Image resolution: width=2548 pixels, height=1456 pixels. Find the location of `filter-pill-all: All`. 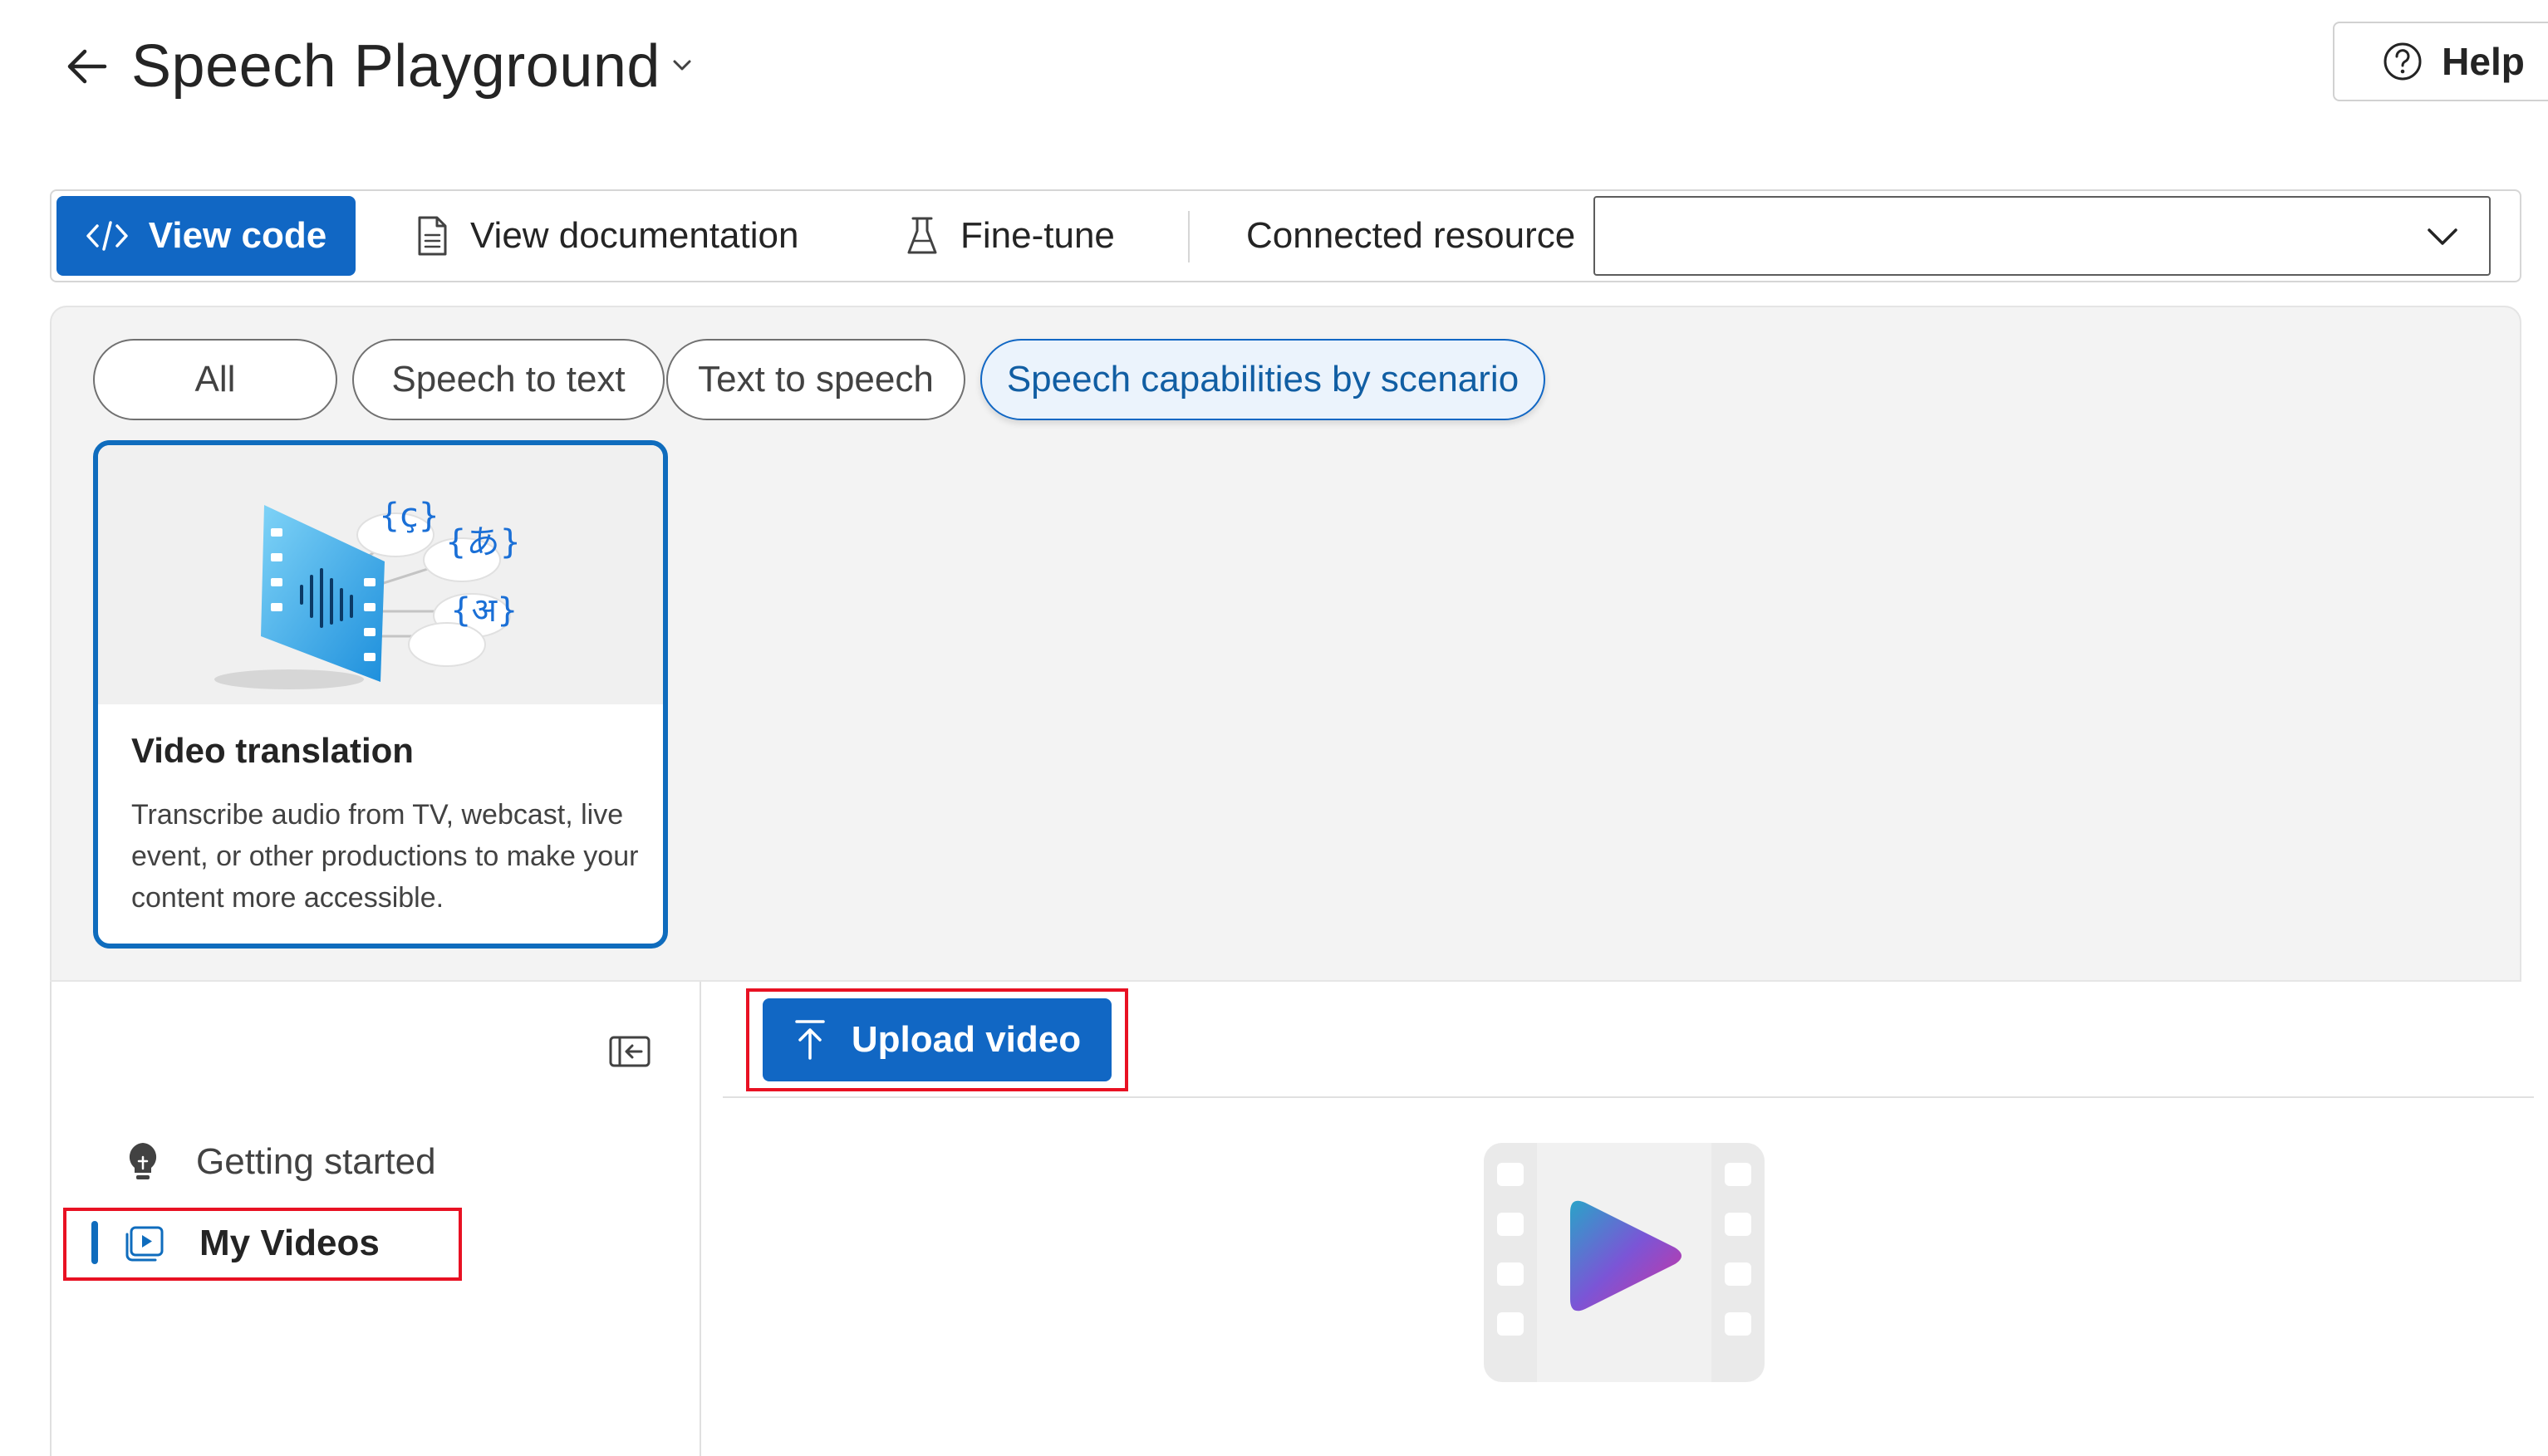

filter-pill-all: All is located at coordinates (215, 379).